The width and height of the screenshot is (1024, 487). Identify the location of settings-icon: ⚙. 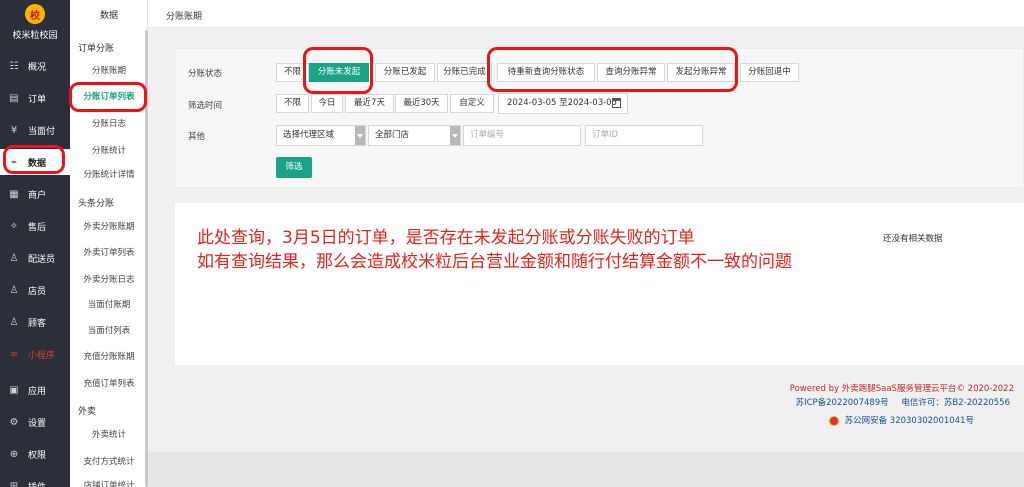
(14, 422).